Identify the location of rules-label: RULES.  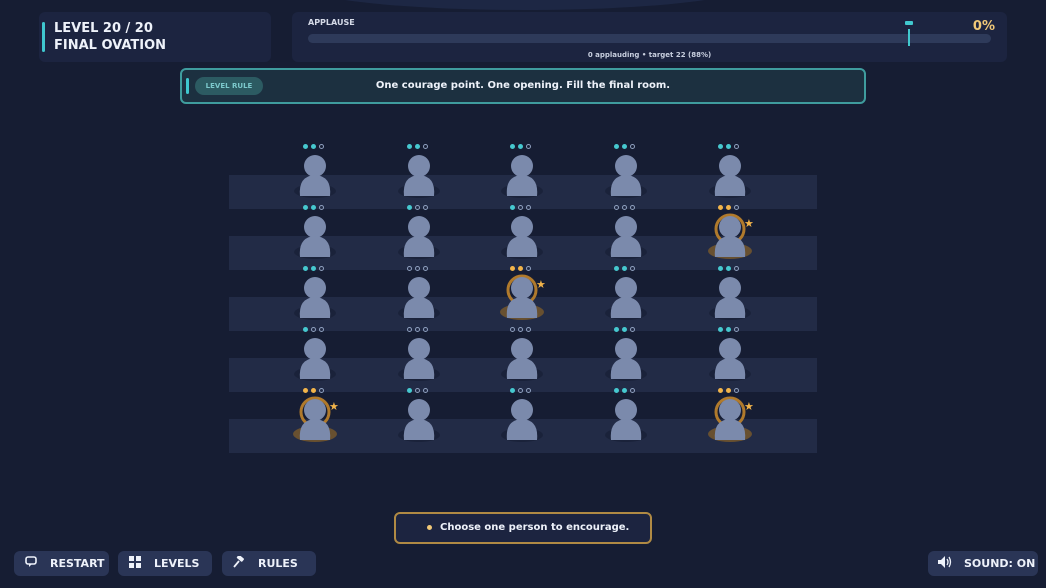
(278, 563).